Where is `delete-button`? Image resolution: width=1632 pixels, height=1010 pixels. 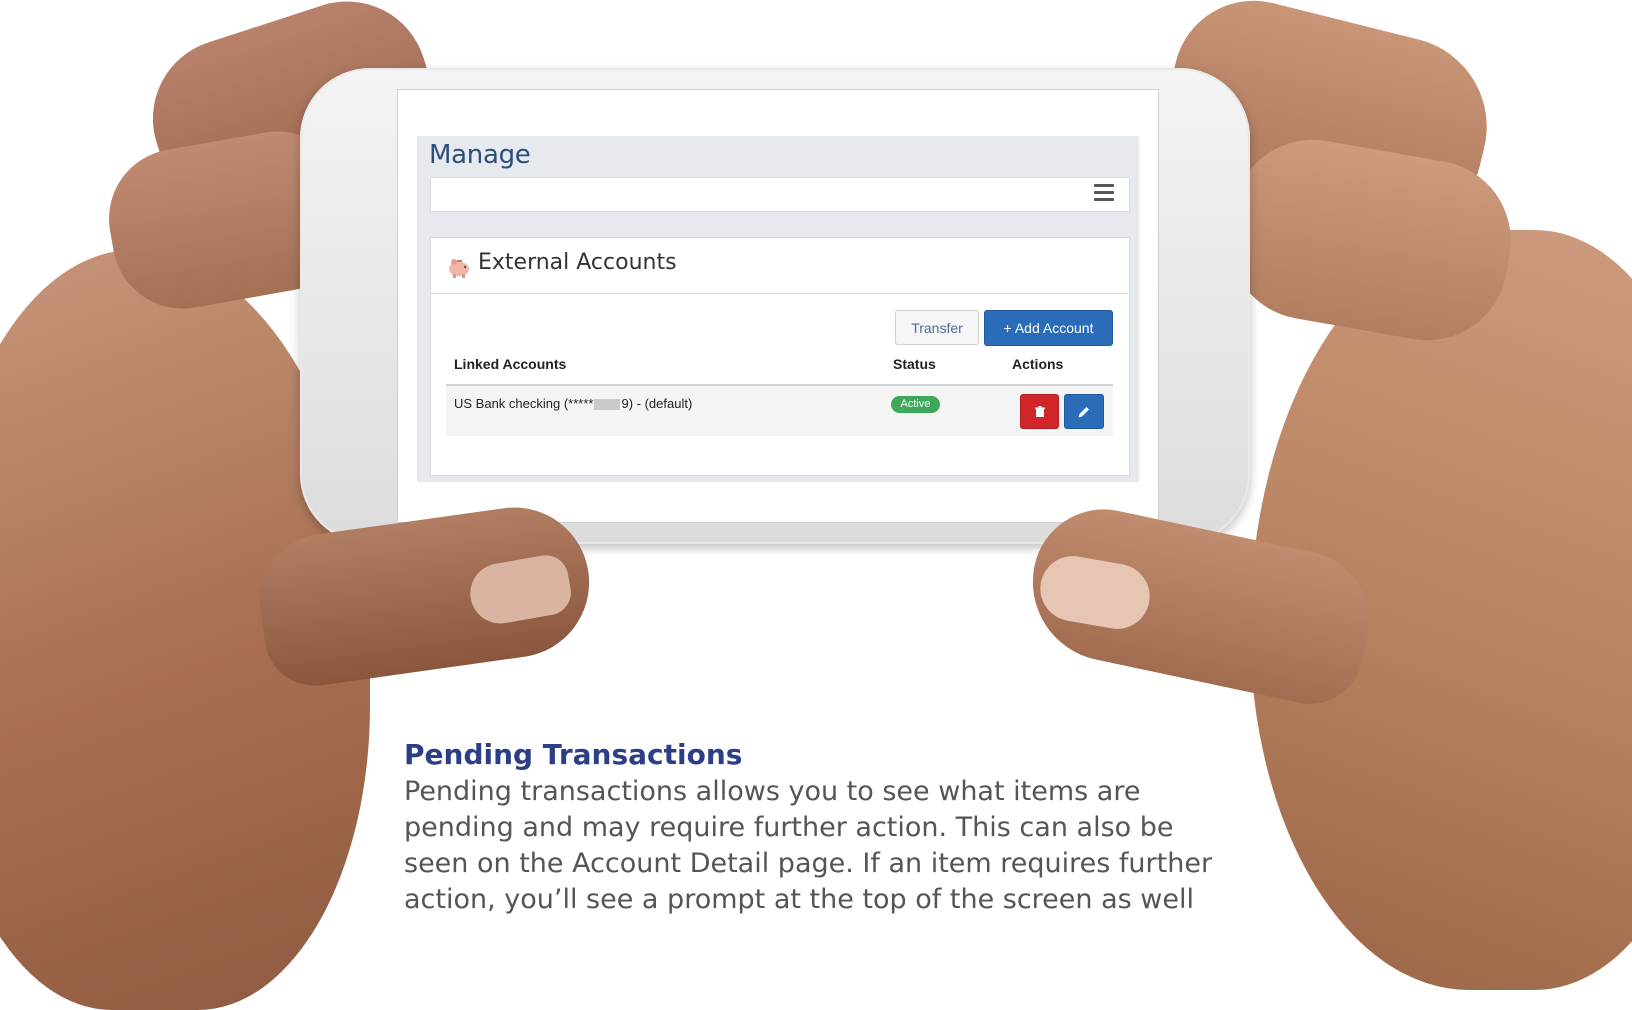 delete-button is located at coordinates (1039, 411).